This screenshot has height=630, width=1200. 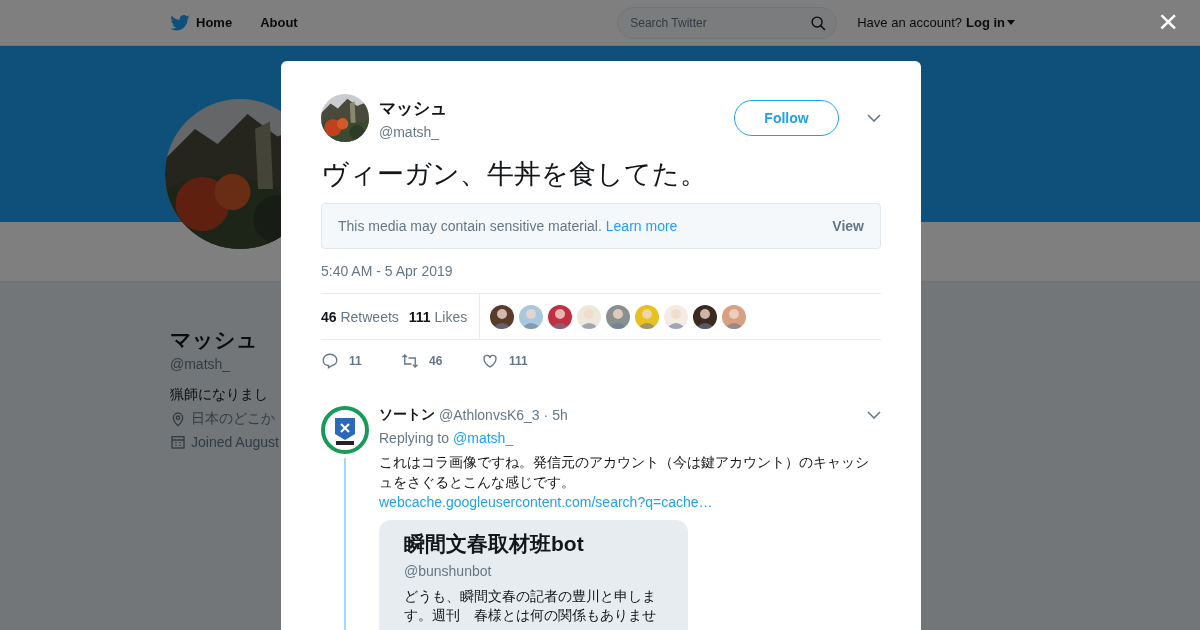 What do you see at coordinates (178, 419) in the screenshot?
I see `location-pin-icon` at bounding box center [178, 419].